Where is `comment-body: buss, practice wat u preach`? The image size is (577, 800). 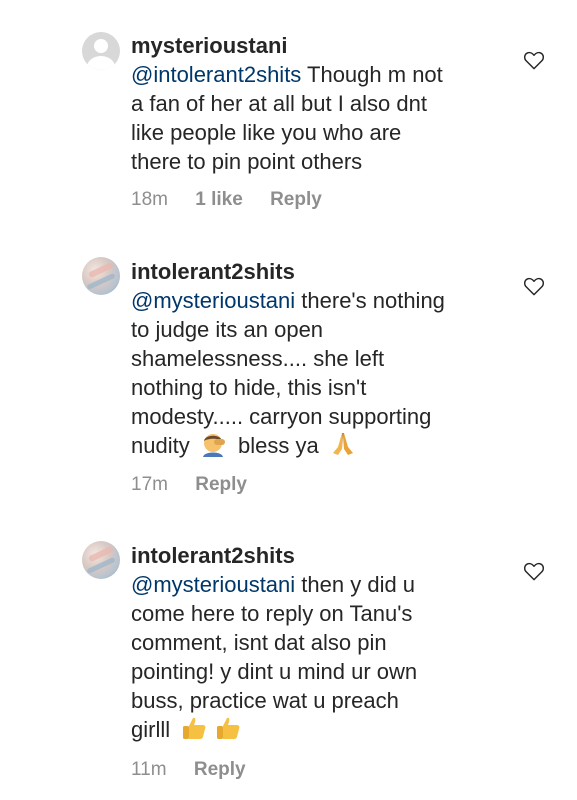 comment-body: buss, practice wat u preach is located at coordinates (265, 700).